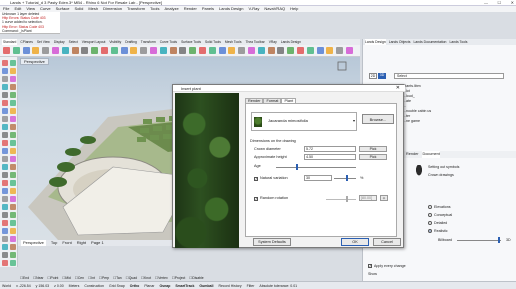 This screenshot has width=516, height=289. What do you see at coordinates (278, 285) in the screenshot?
I see `status-item: Absolute tolerance: 0.01` at bounding box center [278, 285].